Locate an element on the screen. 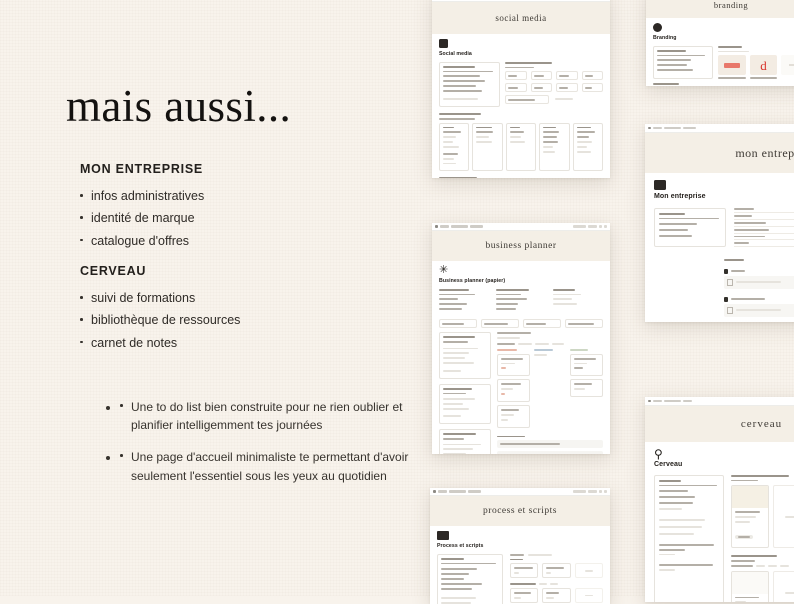 The image size is (794, 604). board-area is located at coordinates (550, 393).